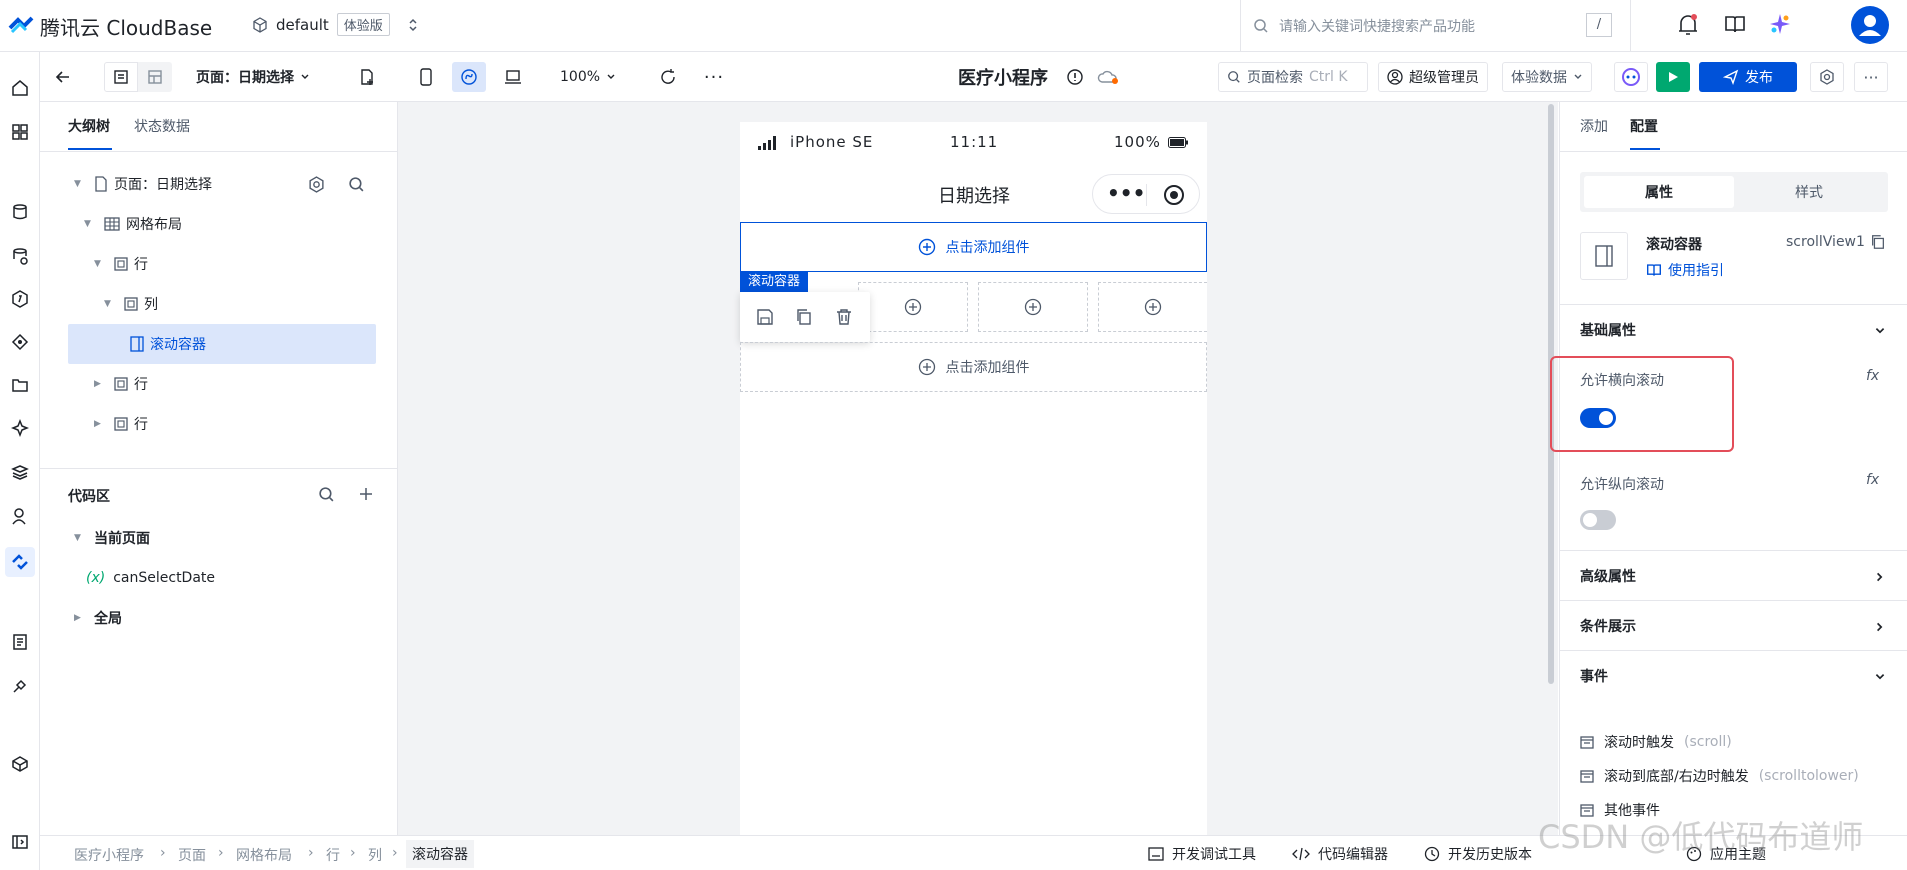  I want to click on refresh-icon, so click(668, 77).